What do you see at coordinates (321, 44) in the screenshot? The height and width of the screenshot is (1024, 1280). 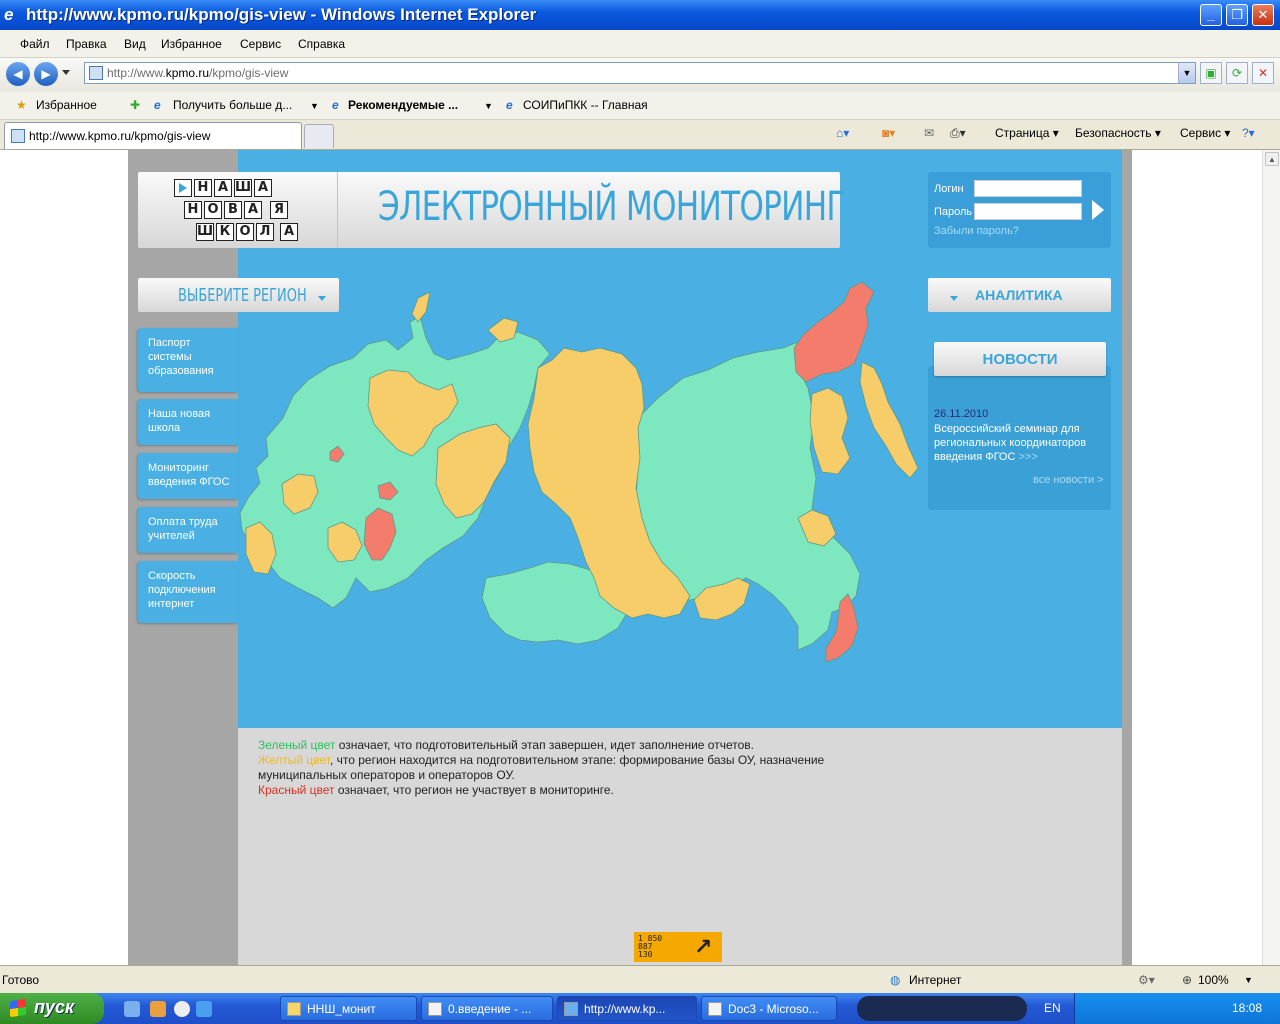 I see `menu-help: Справка` at bounding box center [321, 44].